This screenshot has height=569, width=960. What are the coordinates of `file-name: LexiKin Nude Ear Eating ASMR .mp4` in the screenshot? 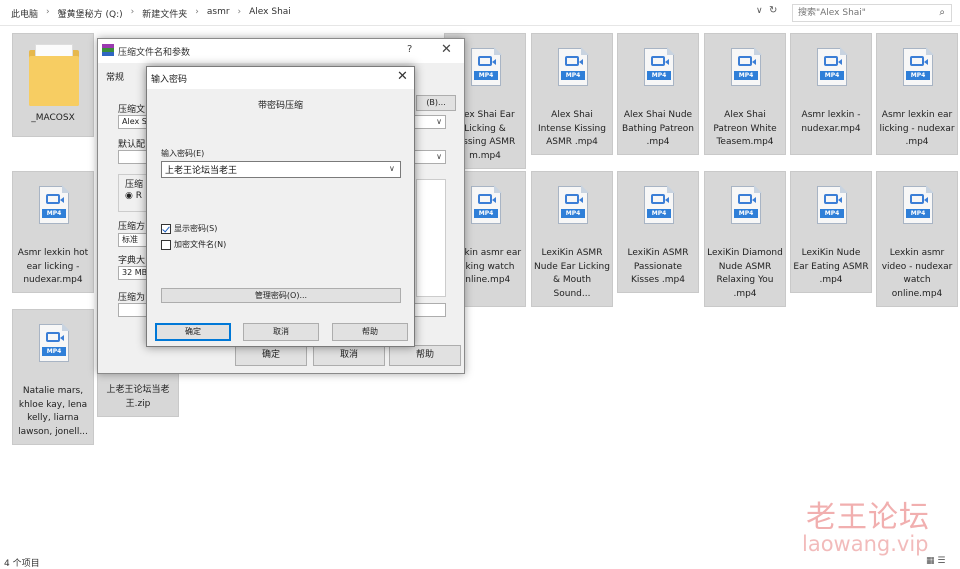 It's located at (831, 266).